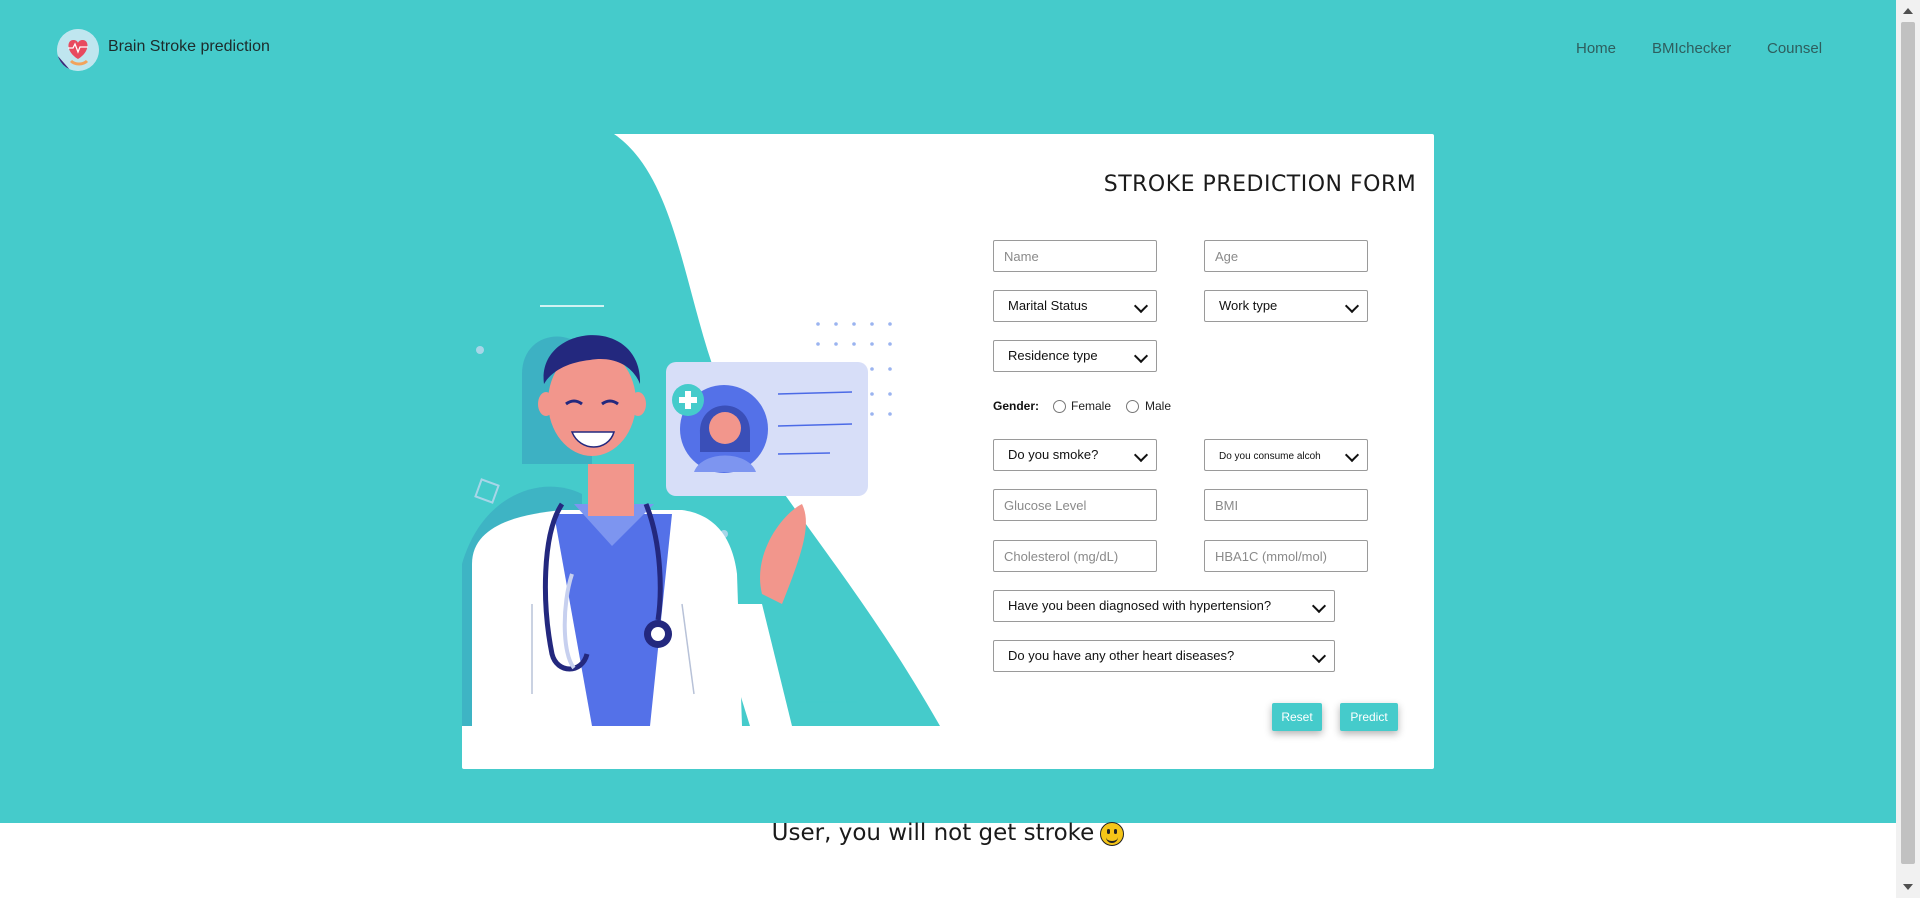  I want to click on brand-logo, so click(78, 50).